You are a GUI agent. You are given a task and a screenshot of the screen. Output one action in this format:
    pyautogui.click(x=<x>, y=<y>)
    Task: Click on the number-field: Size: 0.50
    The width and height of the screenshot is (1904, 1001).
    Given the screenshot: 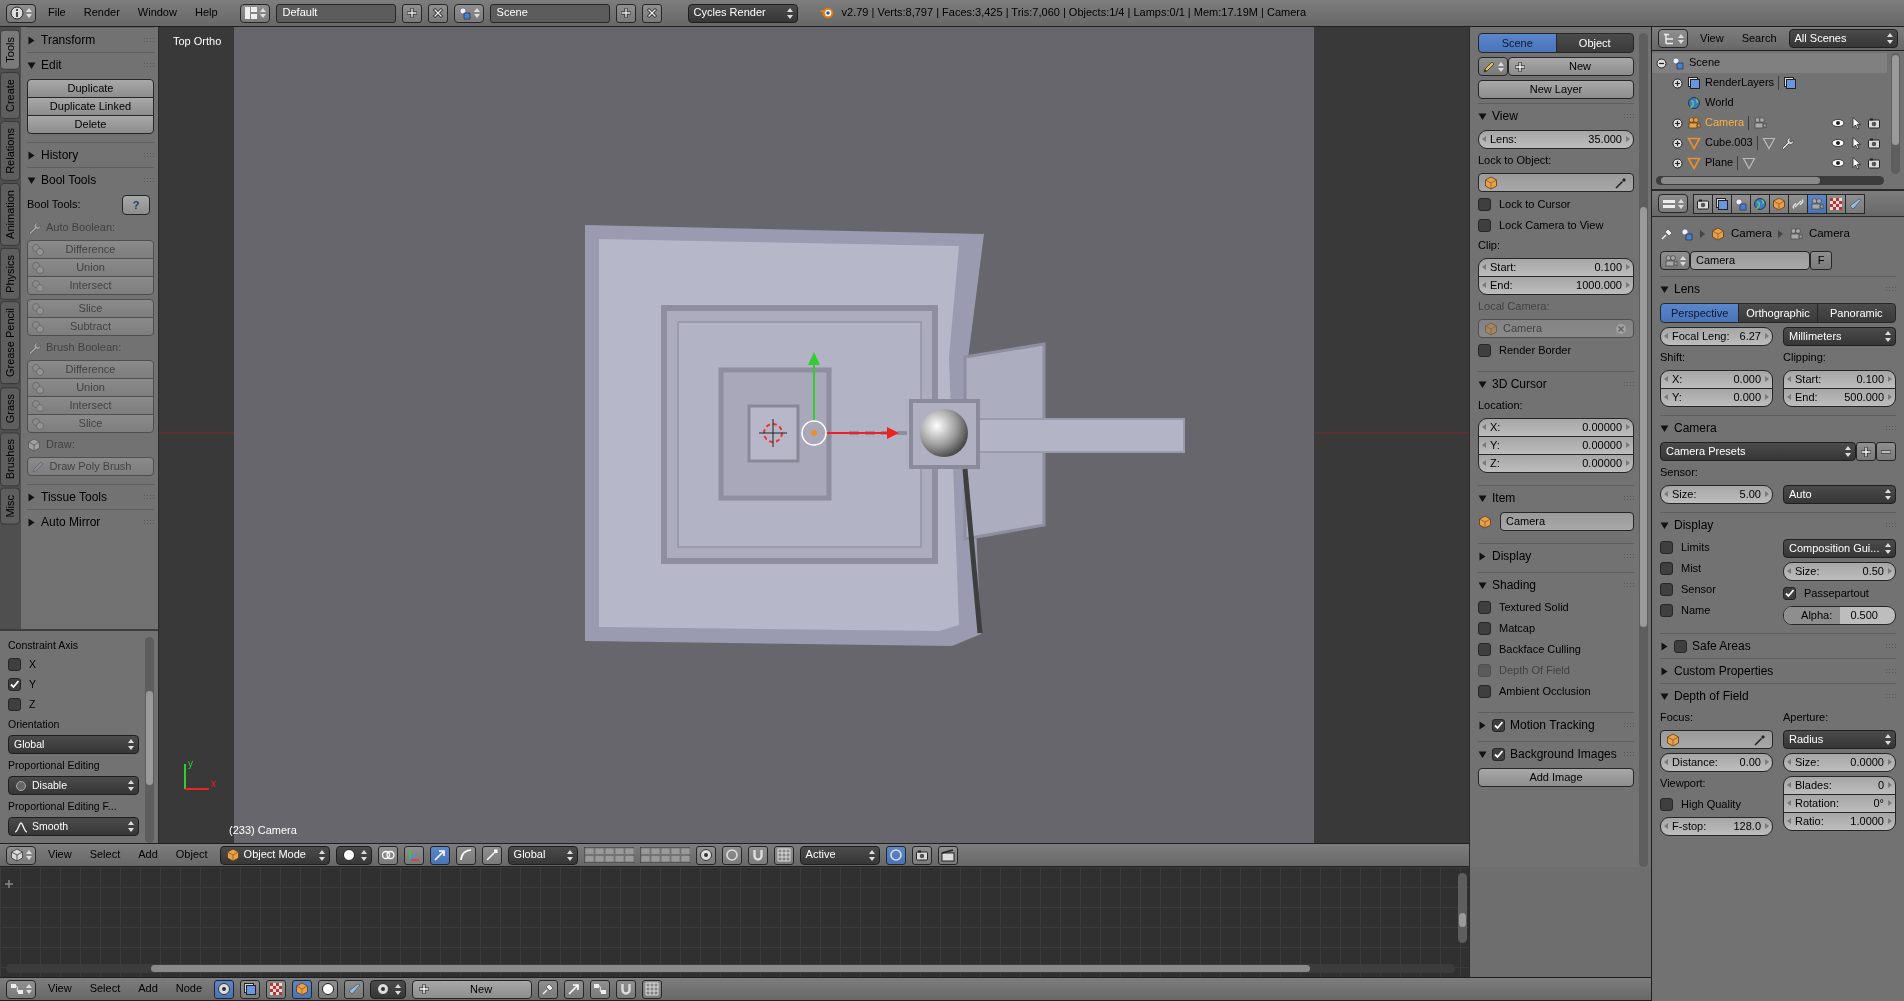 What is the action you would take?
    pyautogui.click(x=1839, y=571)
    